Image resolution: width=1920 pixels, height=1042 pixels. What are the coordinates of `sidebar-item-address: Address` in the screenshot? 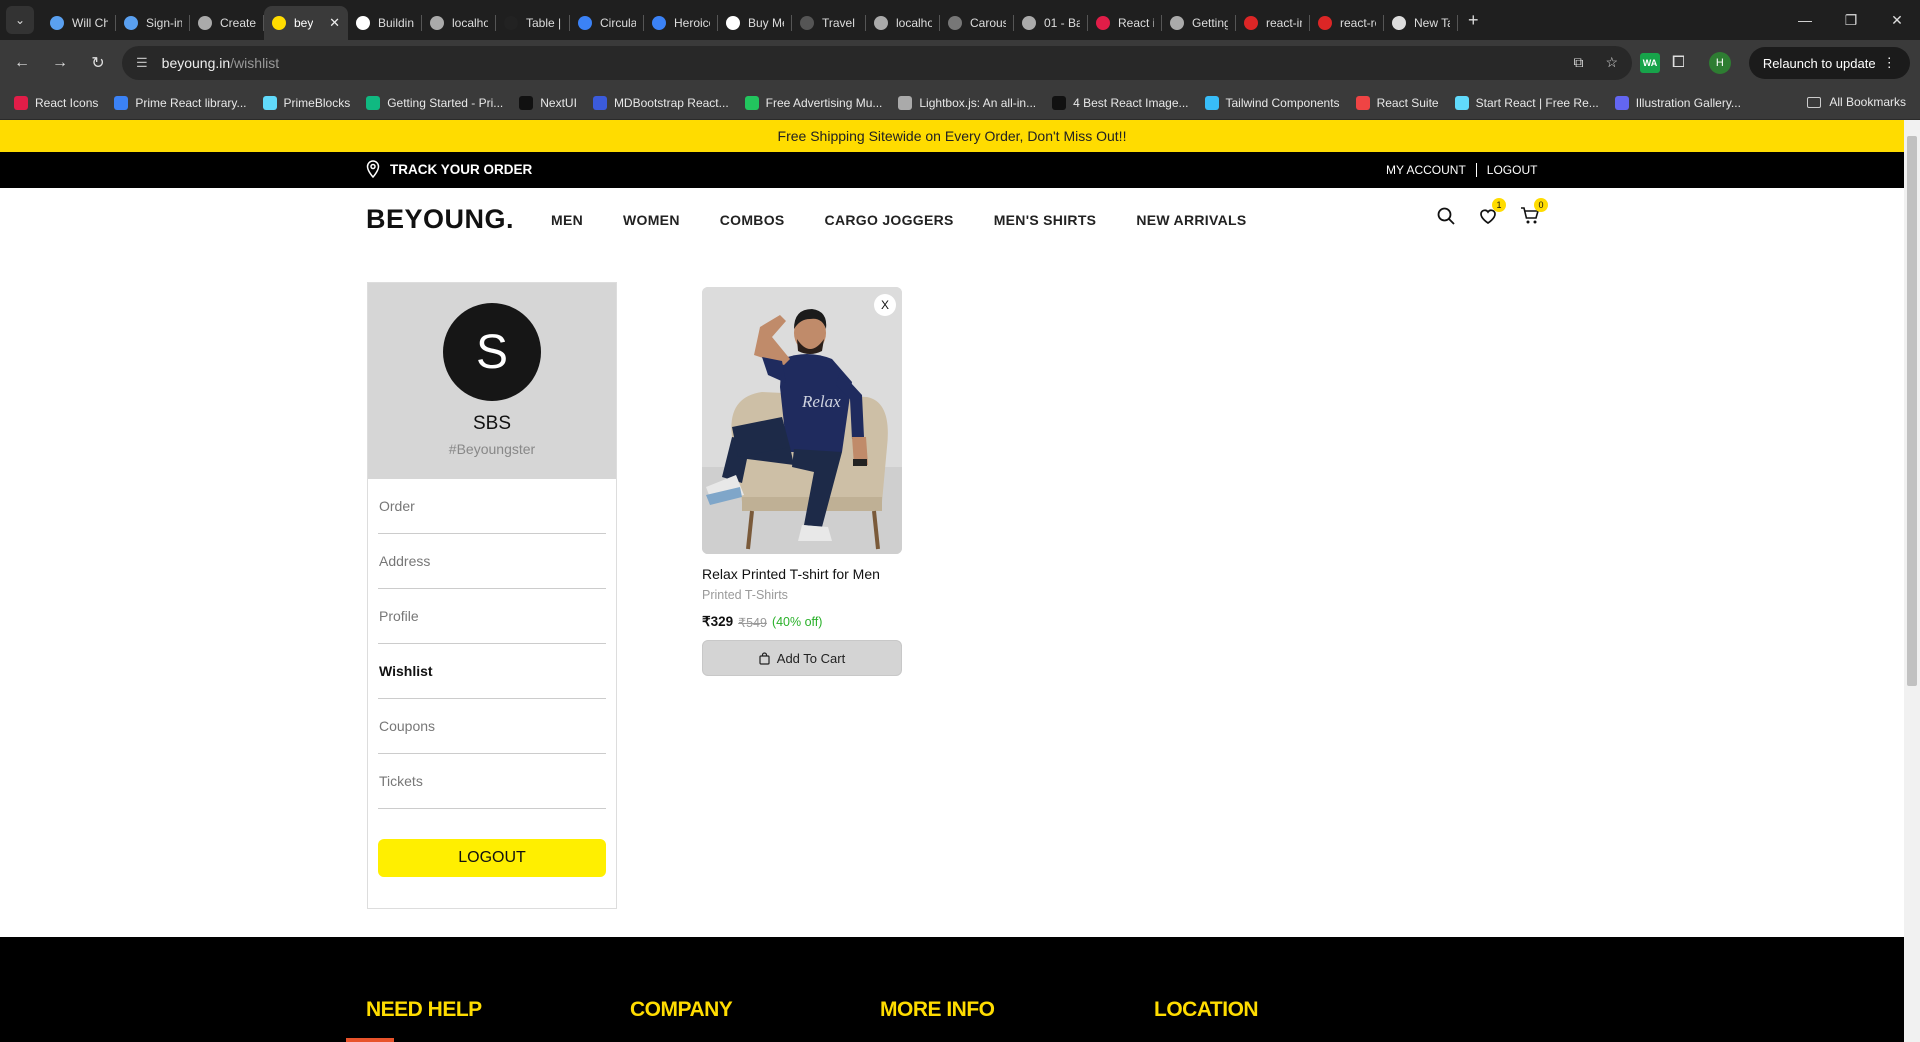 It's located at (492, 561).